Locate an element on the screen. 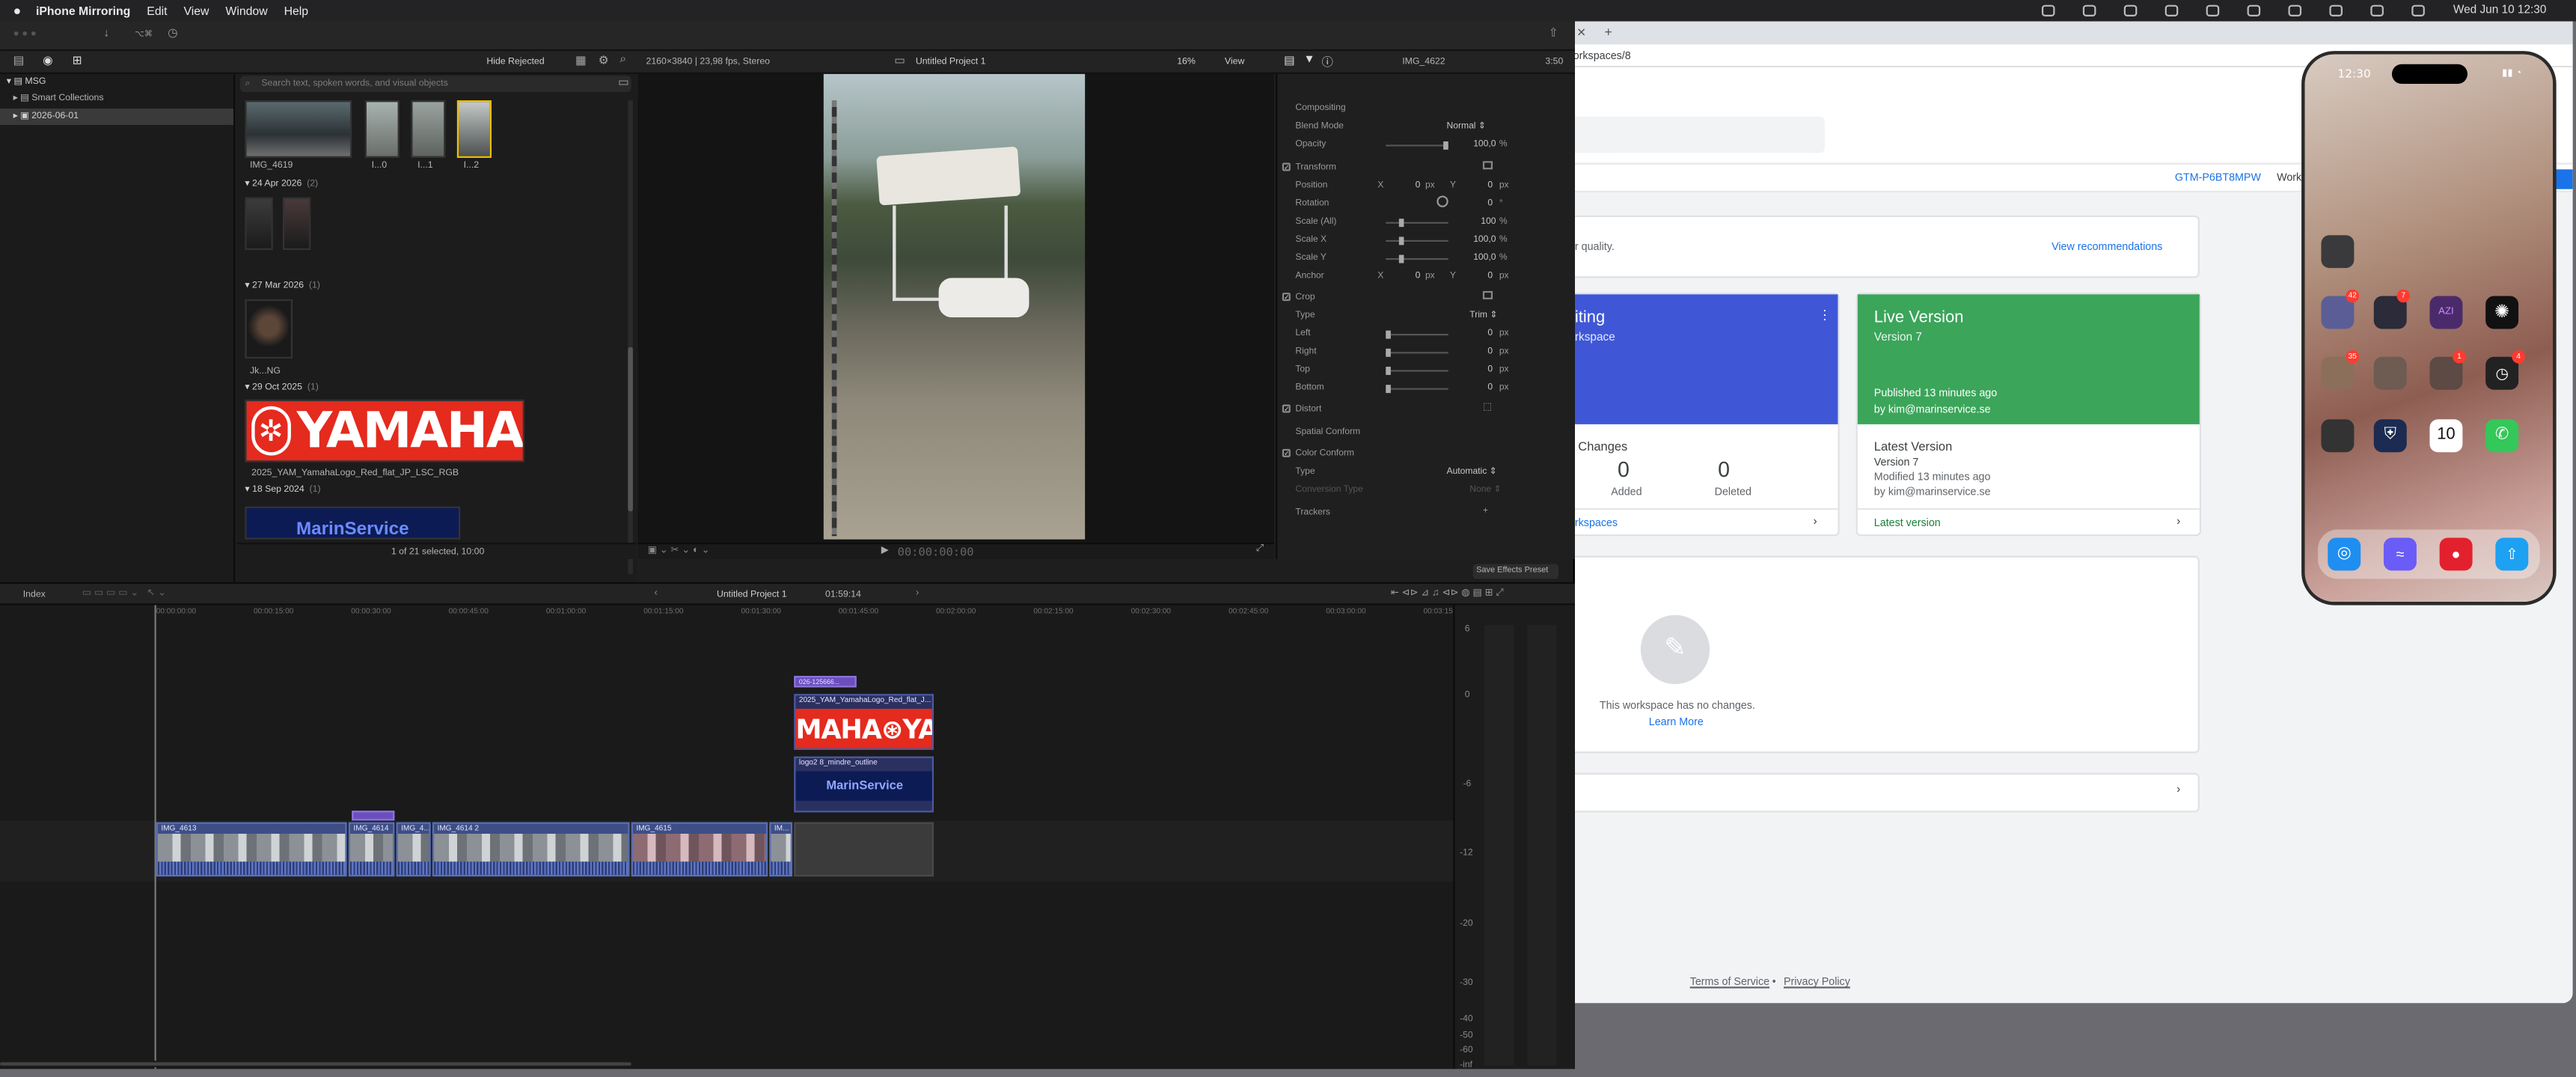 The width and height of the screenshot is (2576, 1077). music-app-icon: ● is located at coordinates (2456, 554).